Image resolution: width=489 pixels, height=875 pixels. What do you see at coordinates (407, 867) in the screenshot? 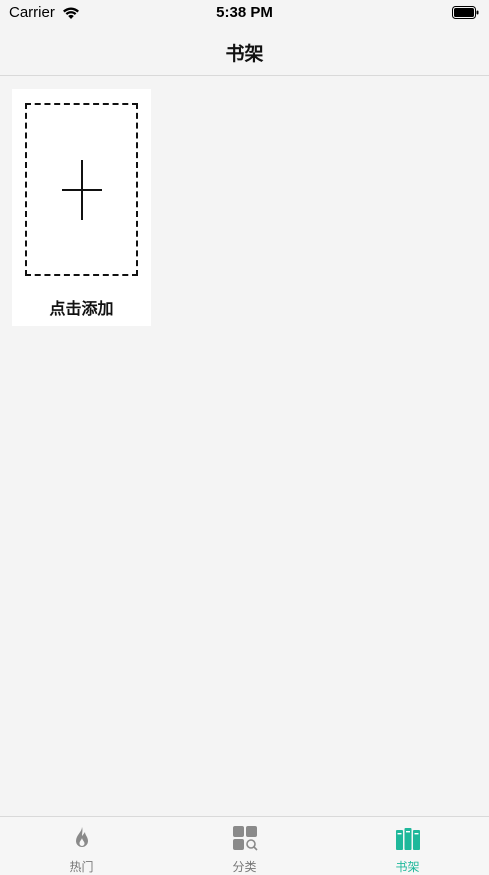
I see `tab-bookshelf-label: 书架` at bounding box center [407, 867].